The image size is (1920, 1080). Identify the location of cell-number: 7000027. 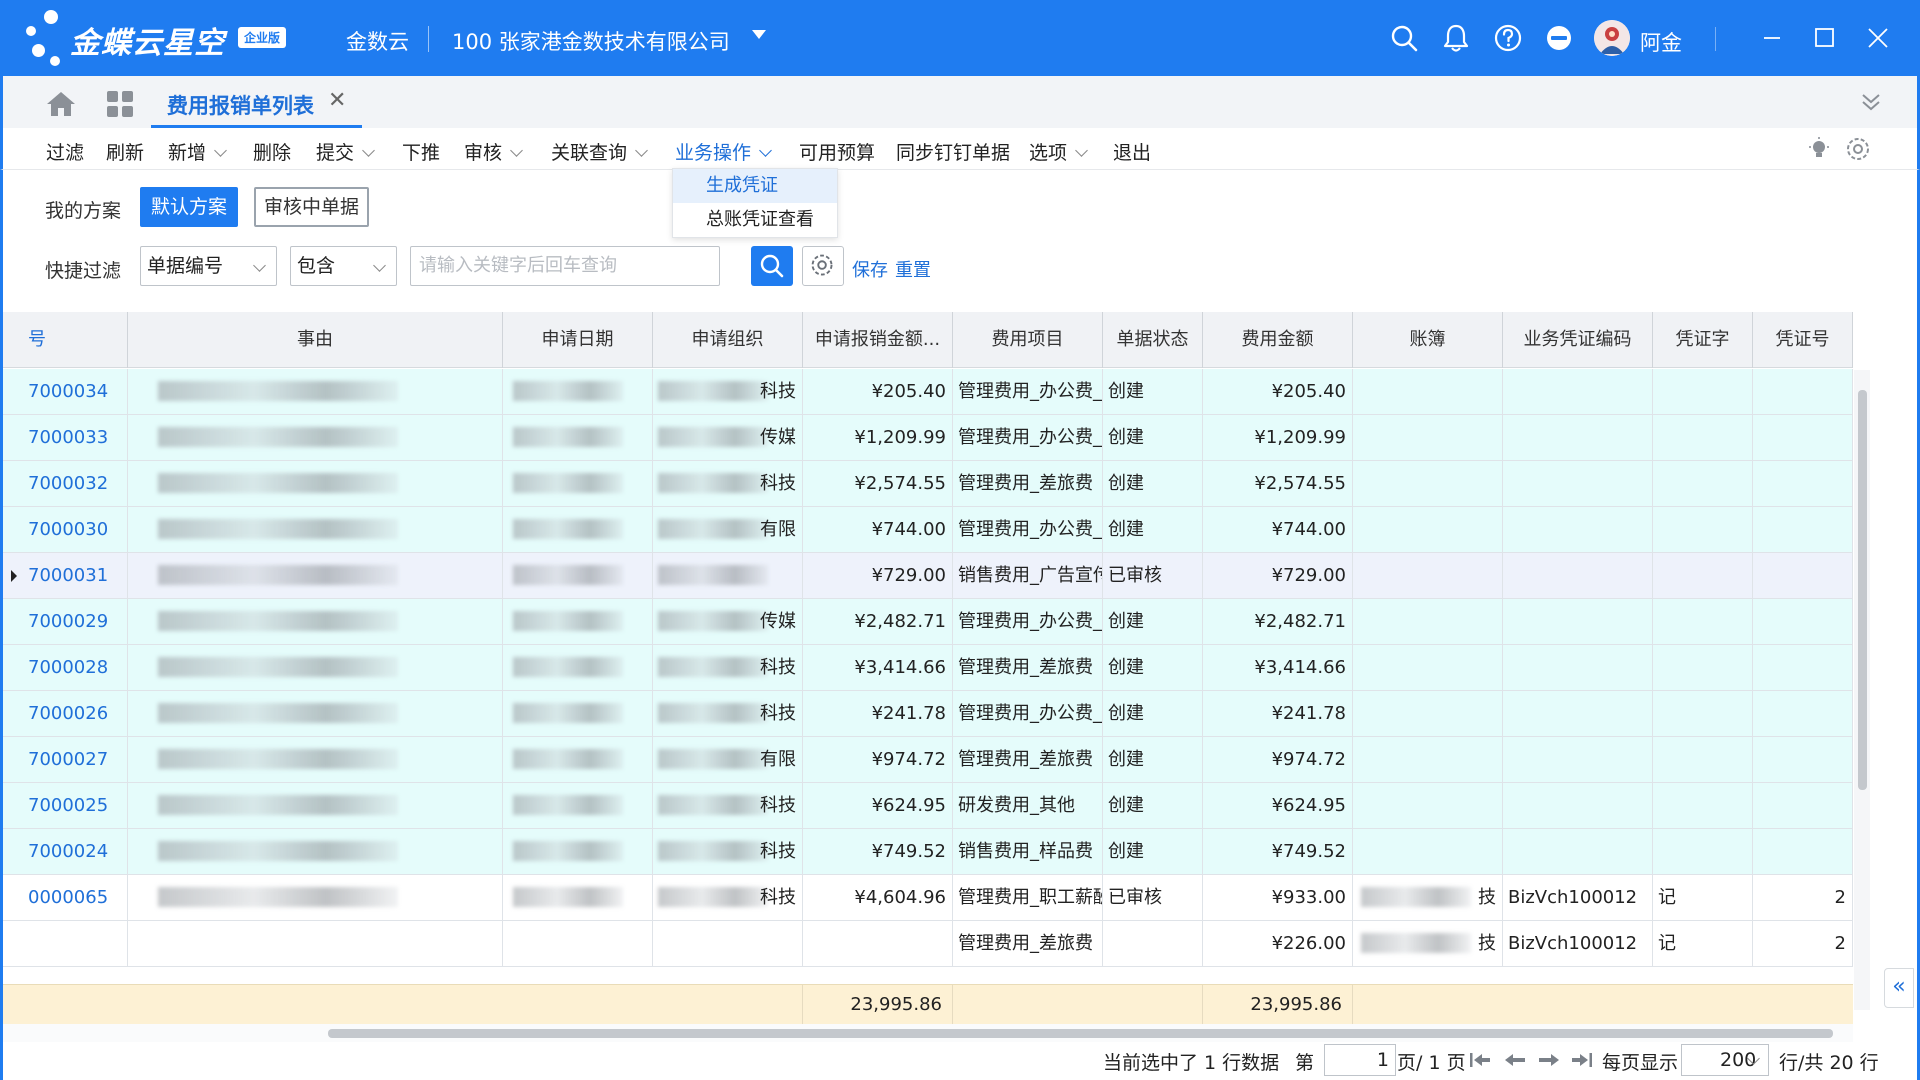
(65, 760).